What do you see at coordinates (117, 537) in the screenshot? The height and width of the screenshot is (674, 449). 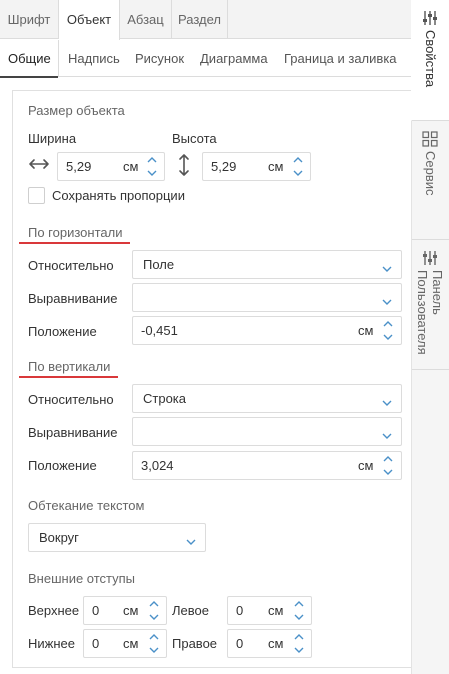 I see `wrap-select: Вокруг` at bounding box center [117, 537].